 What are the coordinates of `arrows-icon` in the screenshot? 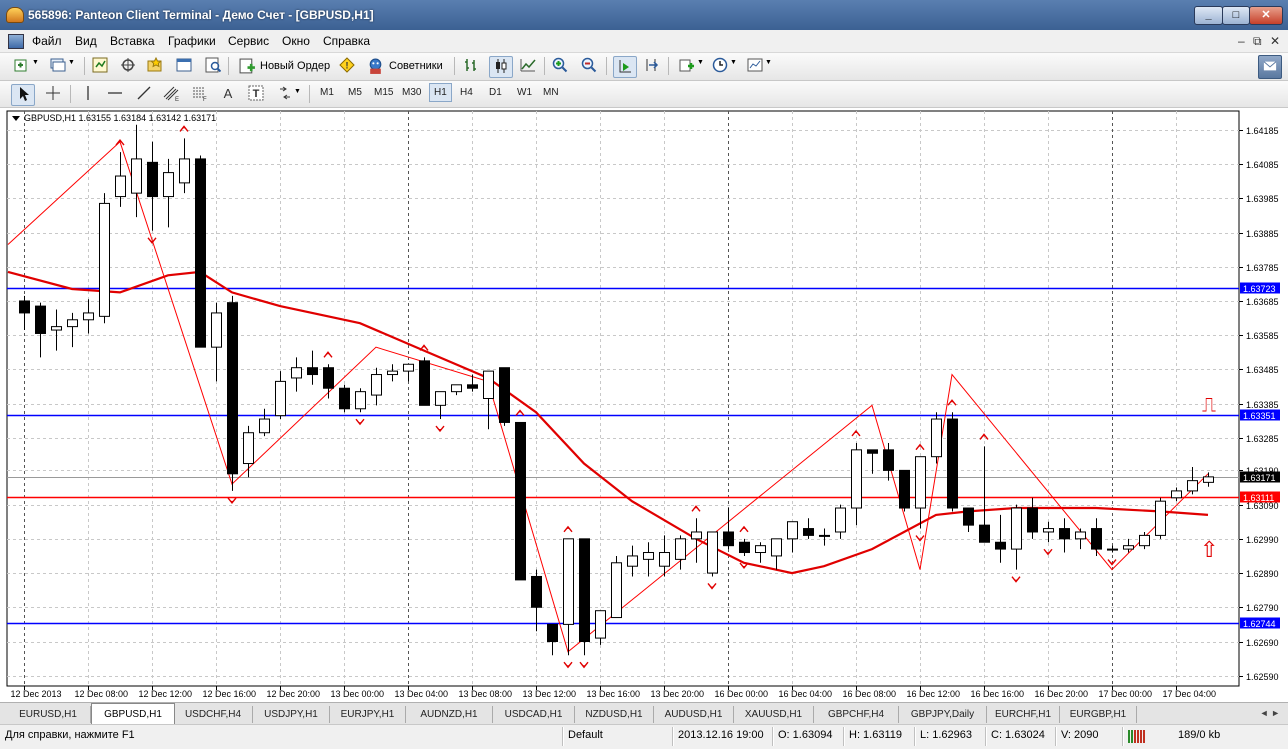 It's located at (285, 93).